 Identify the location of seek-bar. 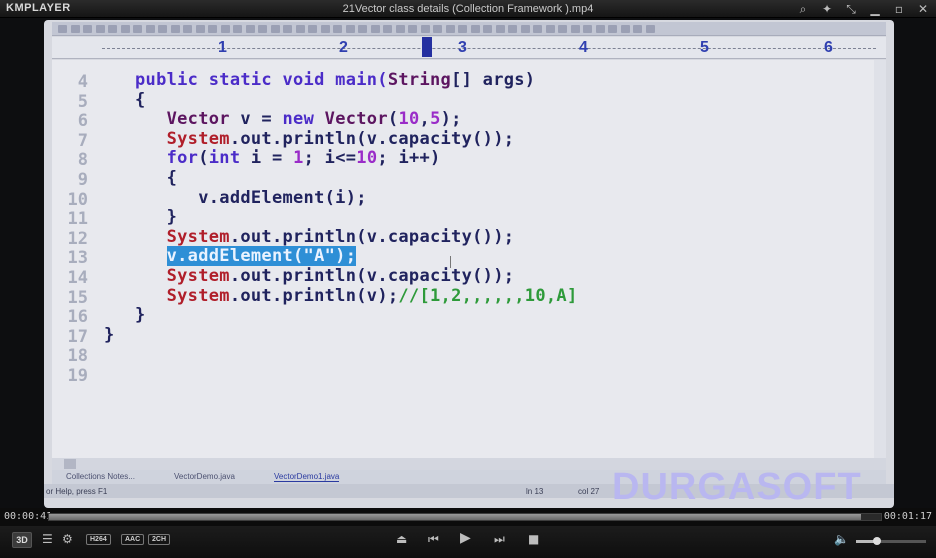
(465, 517).